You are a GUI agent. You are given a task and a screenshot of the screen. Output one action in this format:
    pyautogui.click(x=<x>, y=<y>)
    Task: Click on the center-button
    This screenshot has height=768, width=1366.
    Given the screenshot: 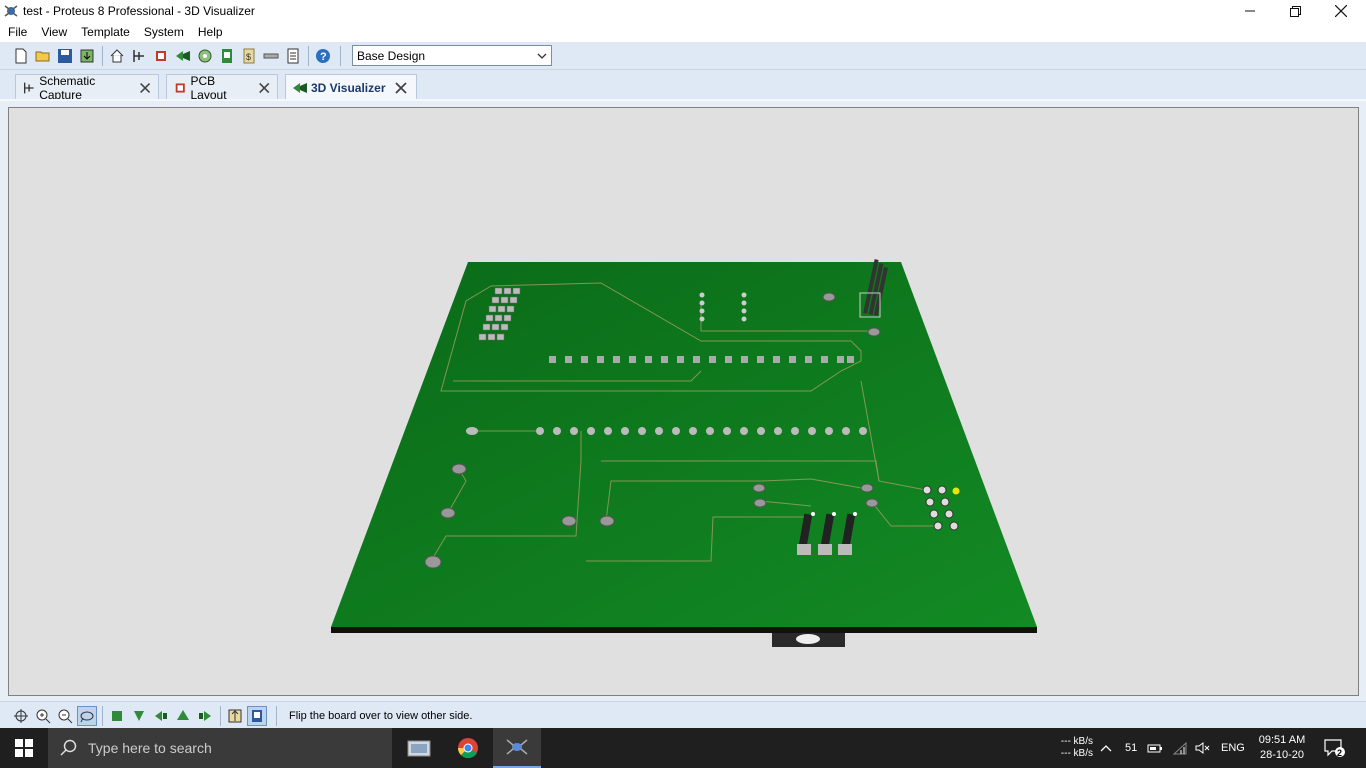 What is the action you would take?
    pyautogui.click(x=21, y=716)
    